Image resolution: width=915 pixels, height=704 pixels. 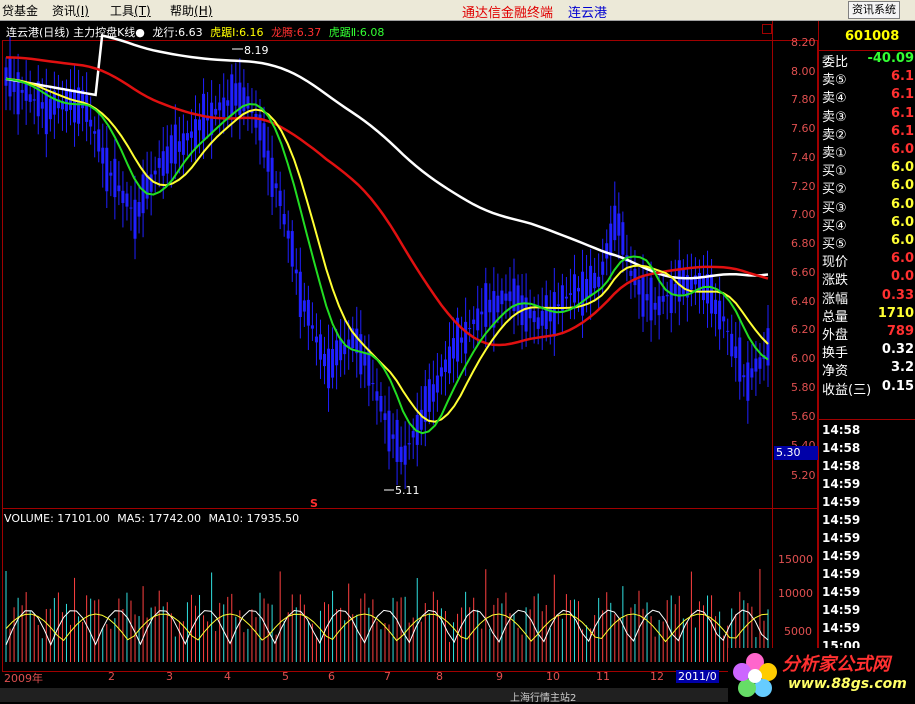 What do you see at coordinates (834, 226) in the screenshot?
I see `quote-row-label: 买④` at bounding box center [834, 226].